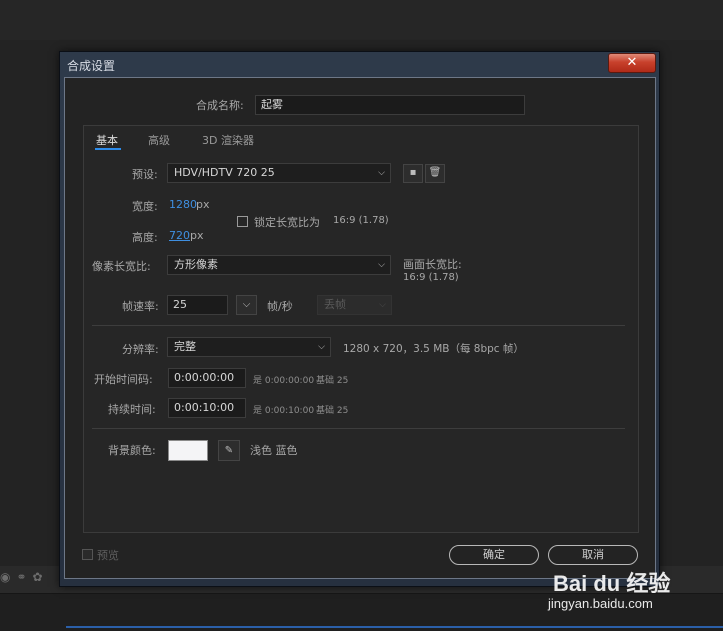 The height and width of the screenshot is (631, 723). Describe the element at coordinates (242, 221) in the screenshot. I see `lock-aspect-checkbox` at that location.